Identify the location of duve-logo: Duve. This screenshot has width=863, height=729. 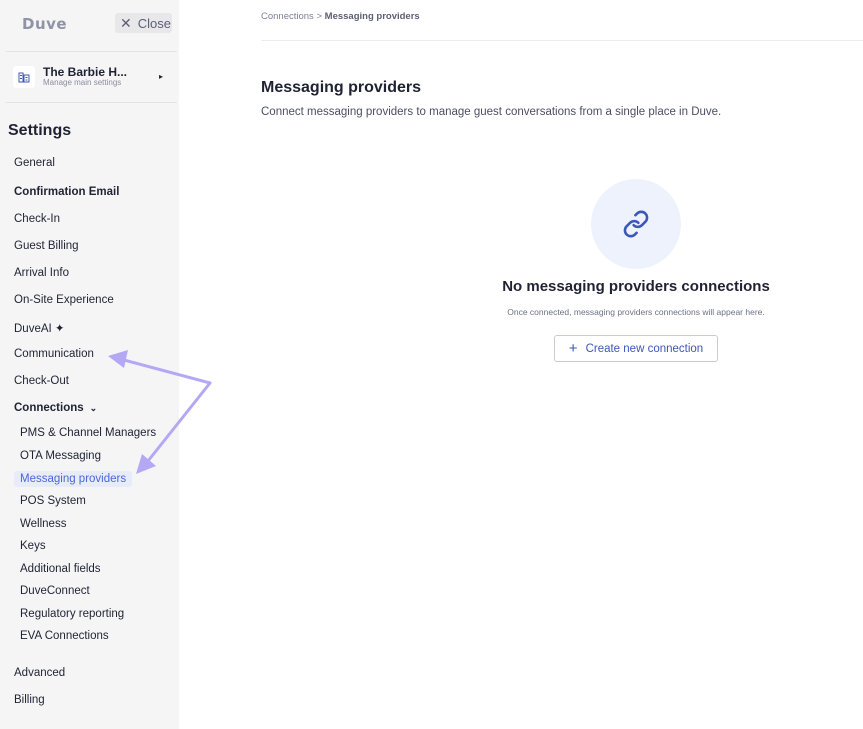
(45, 24).